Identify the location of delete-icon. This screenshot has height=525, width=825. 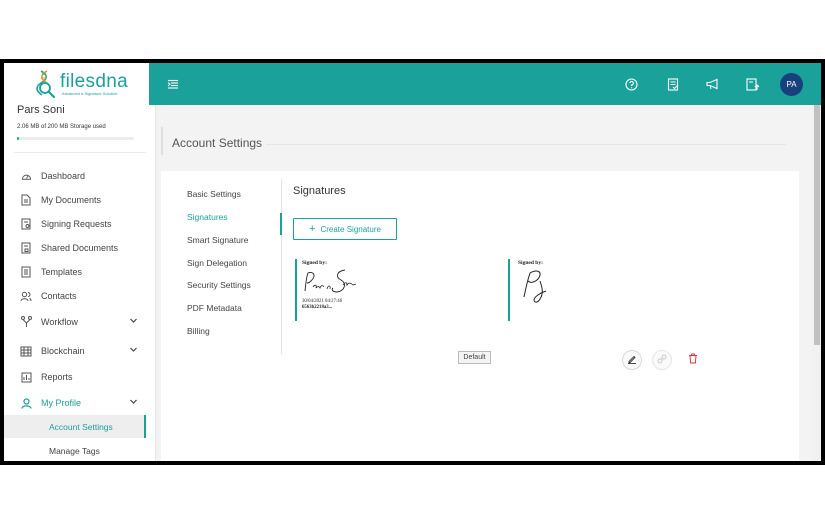
(693, 360).